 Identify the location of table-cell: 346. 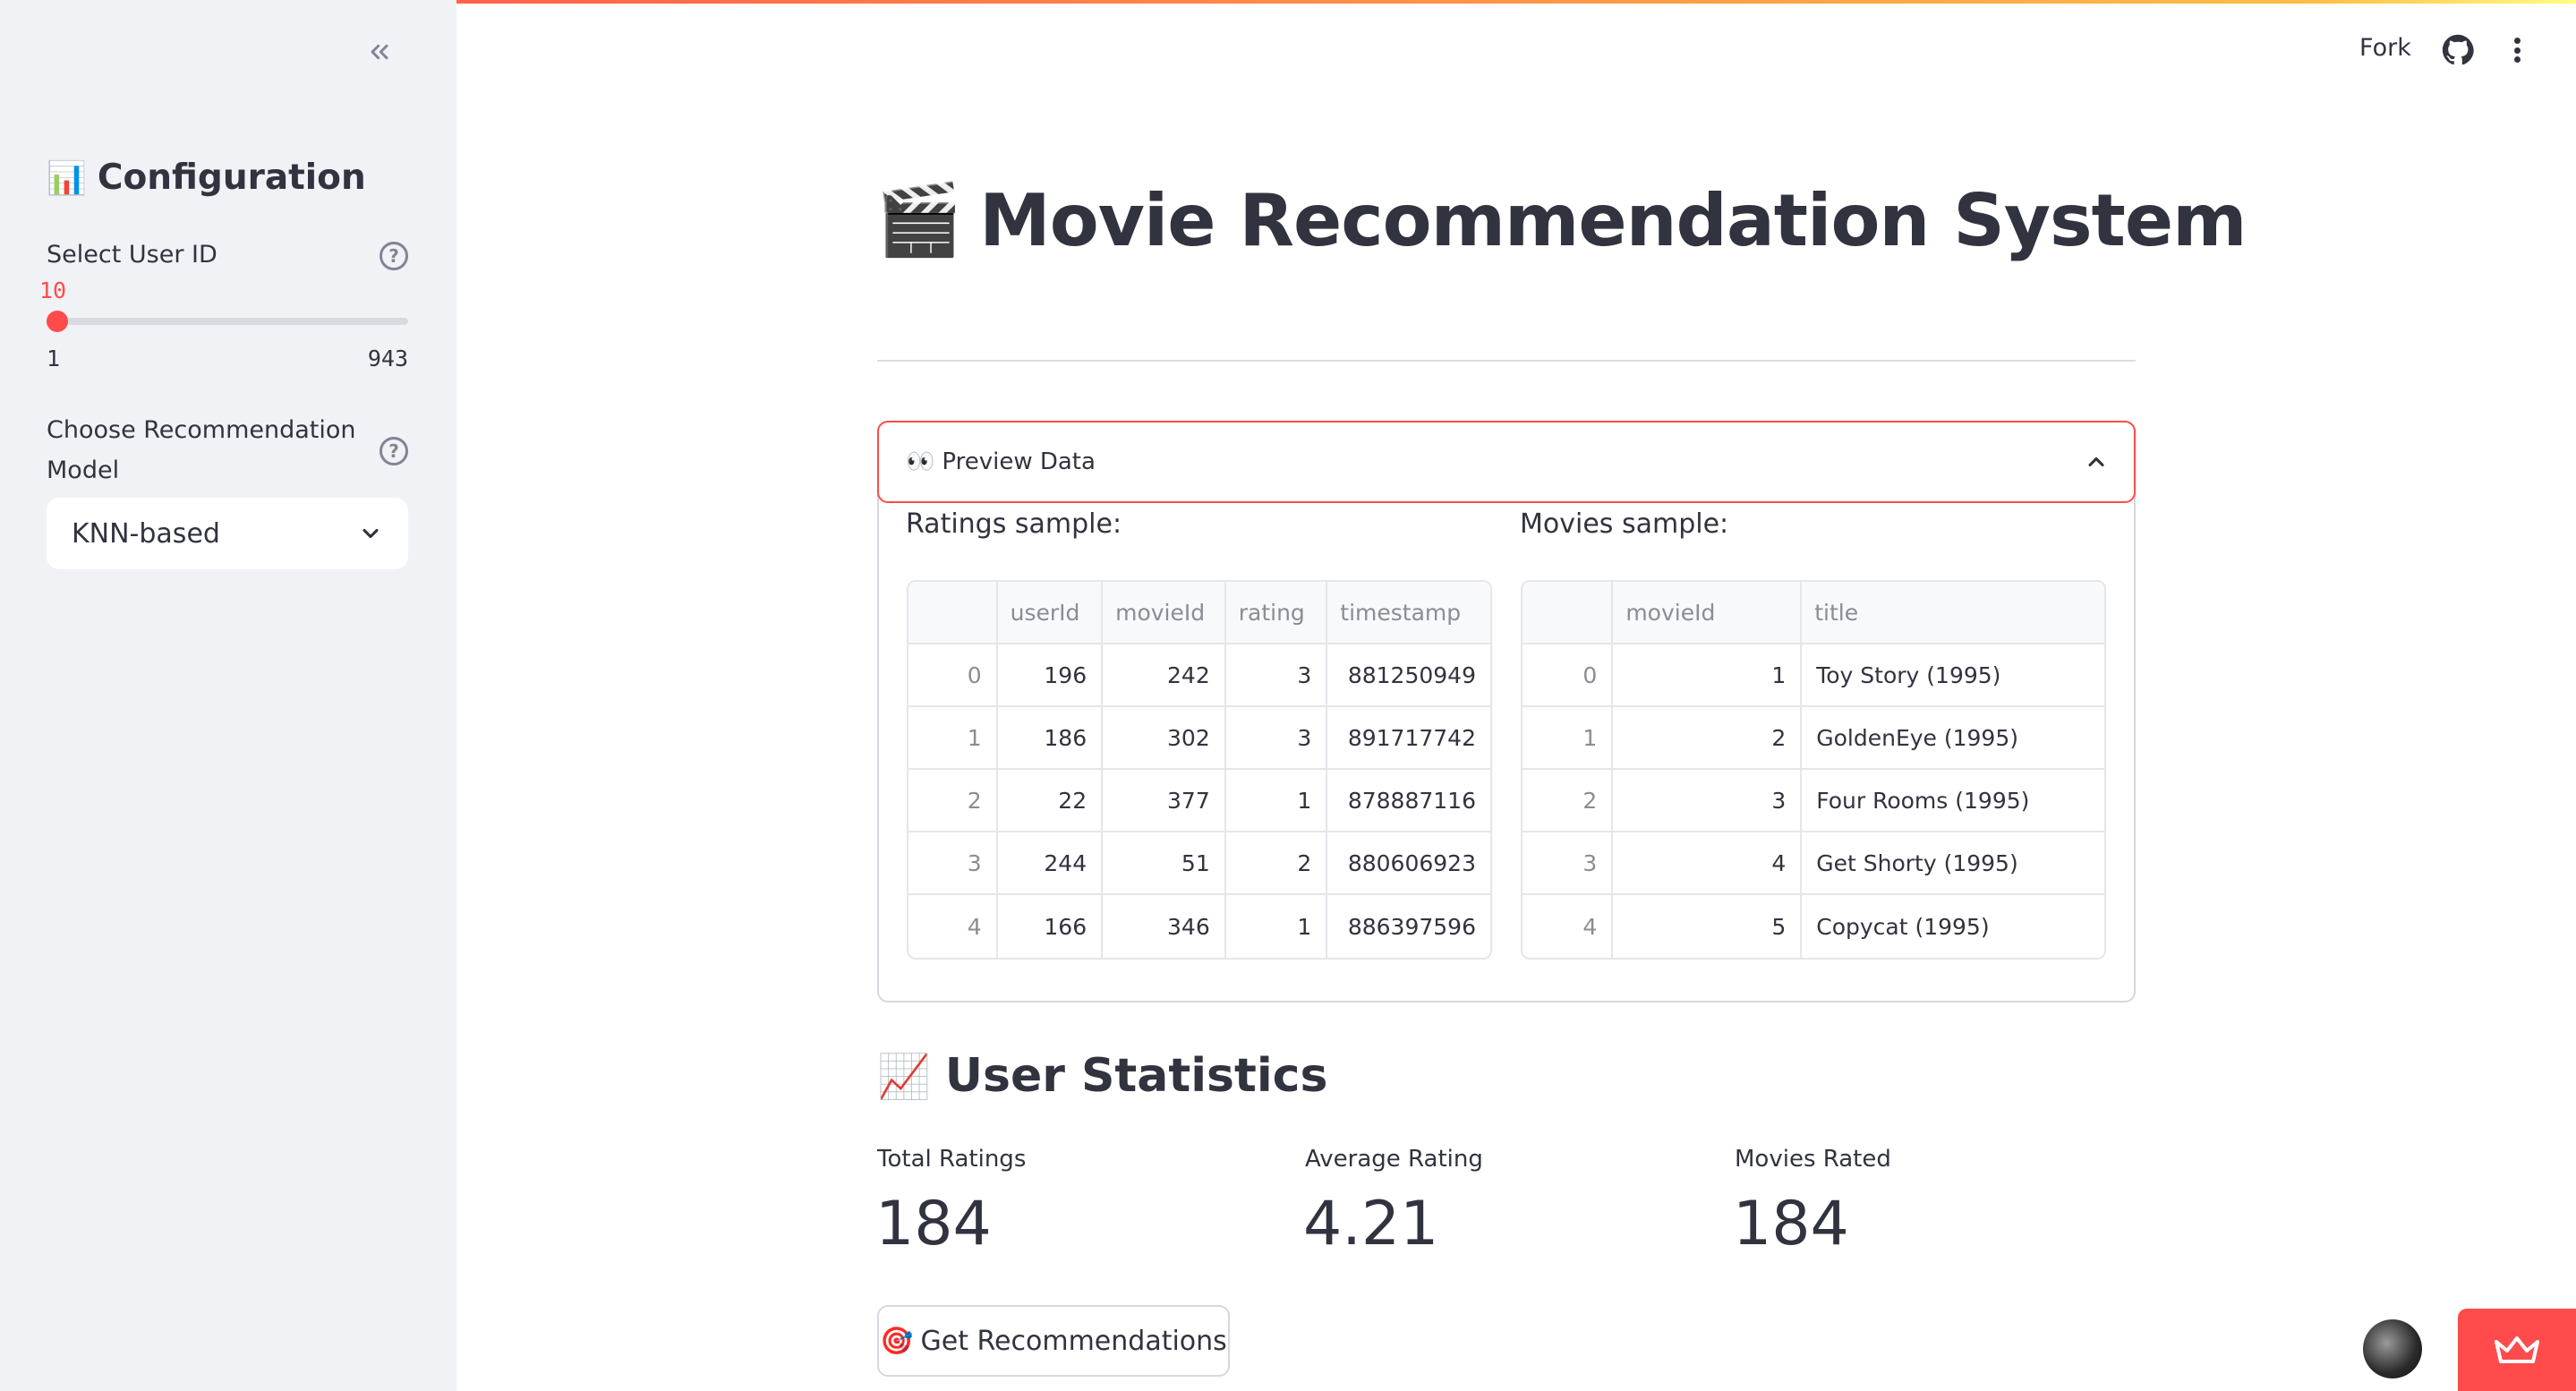
(1164, 926).